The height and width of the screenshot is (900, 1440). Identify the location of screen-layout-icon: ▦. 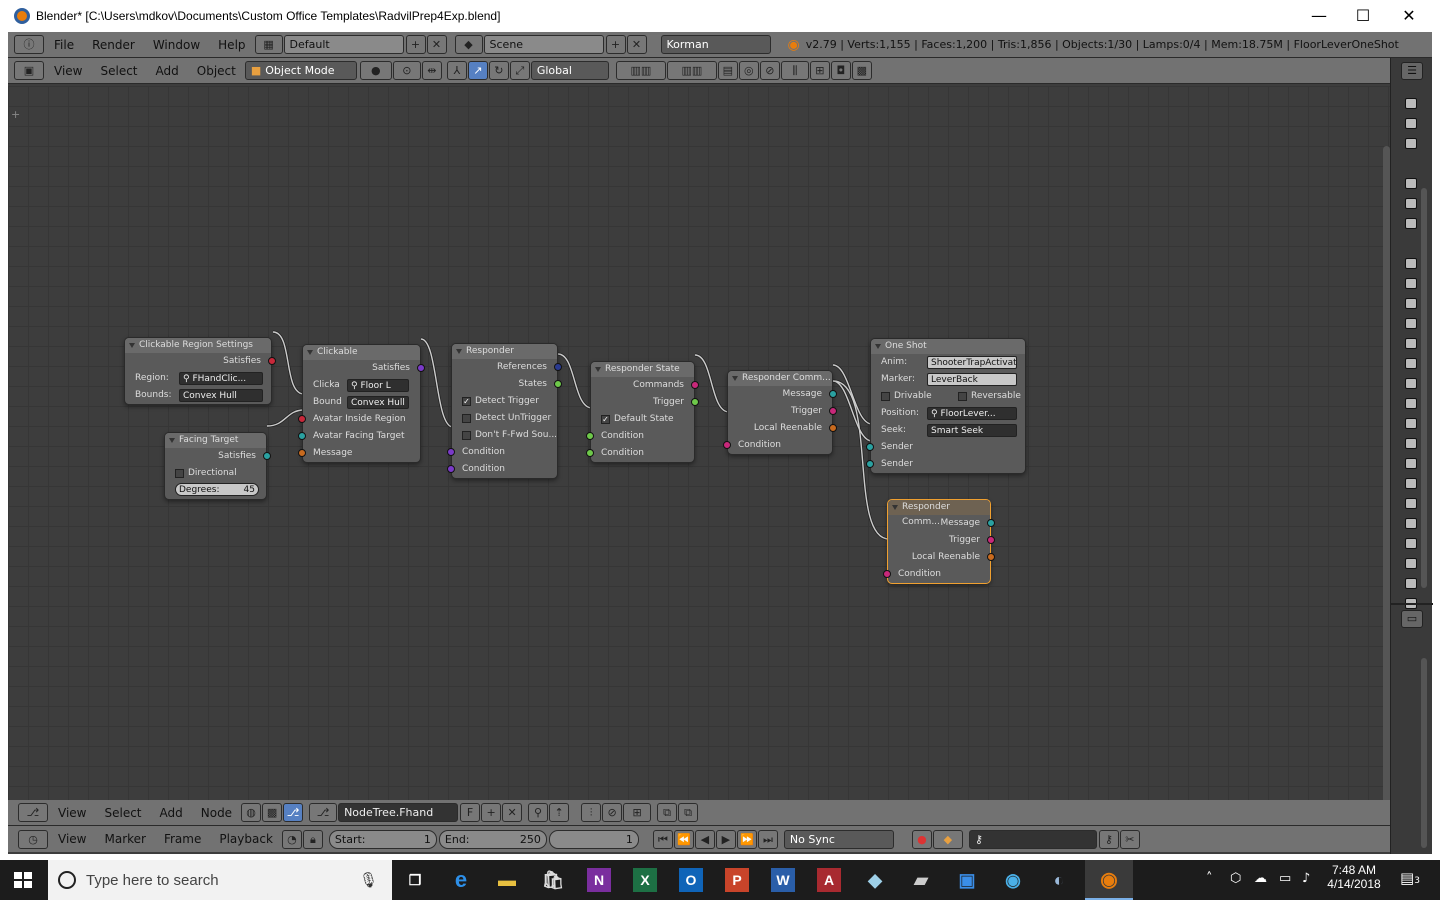
(268, 44).